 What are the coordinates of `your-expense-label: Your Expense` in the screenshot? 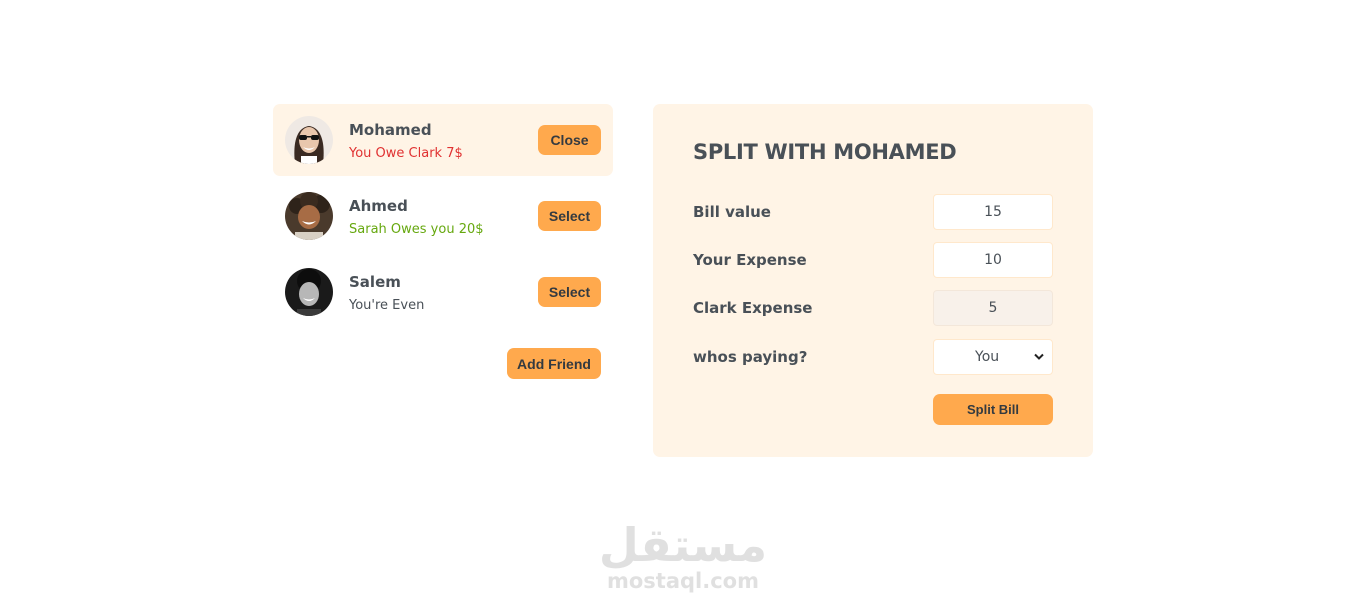 It's located at (750, 260).